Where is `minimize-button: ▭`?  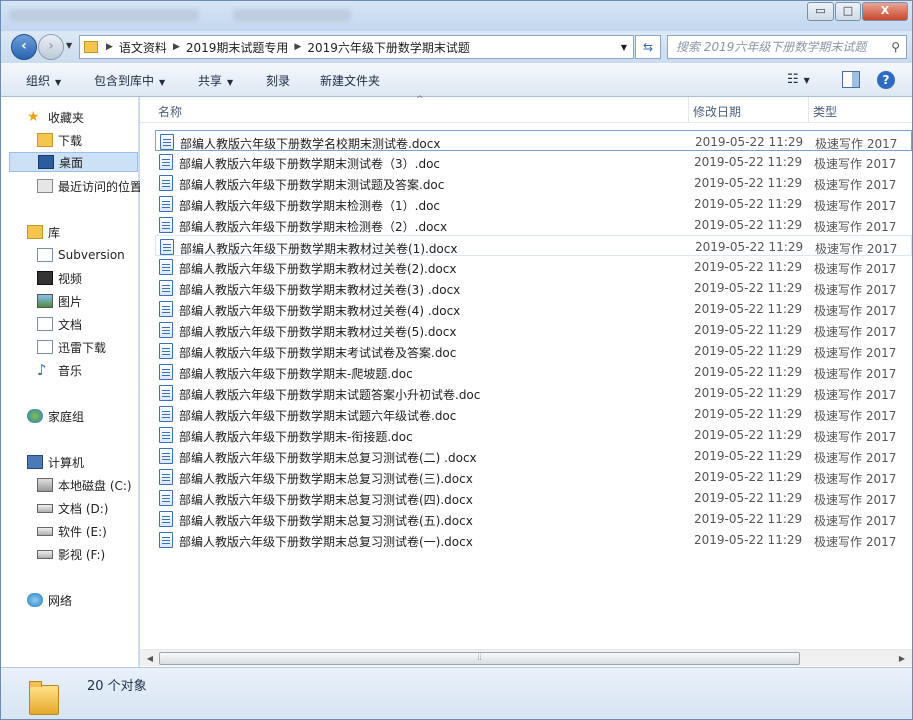
minimize-button: ▭ is located at coordinates (820, 11).